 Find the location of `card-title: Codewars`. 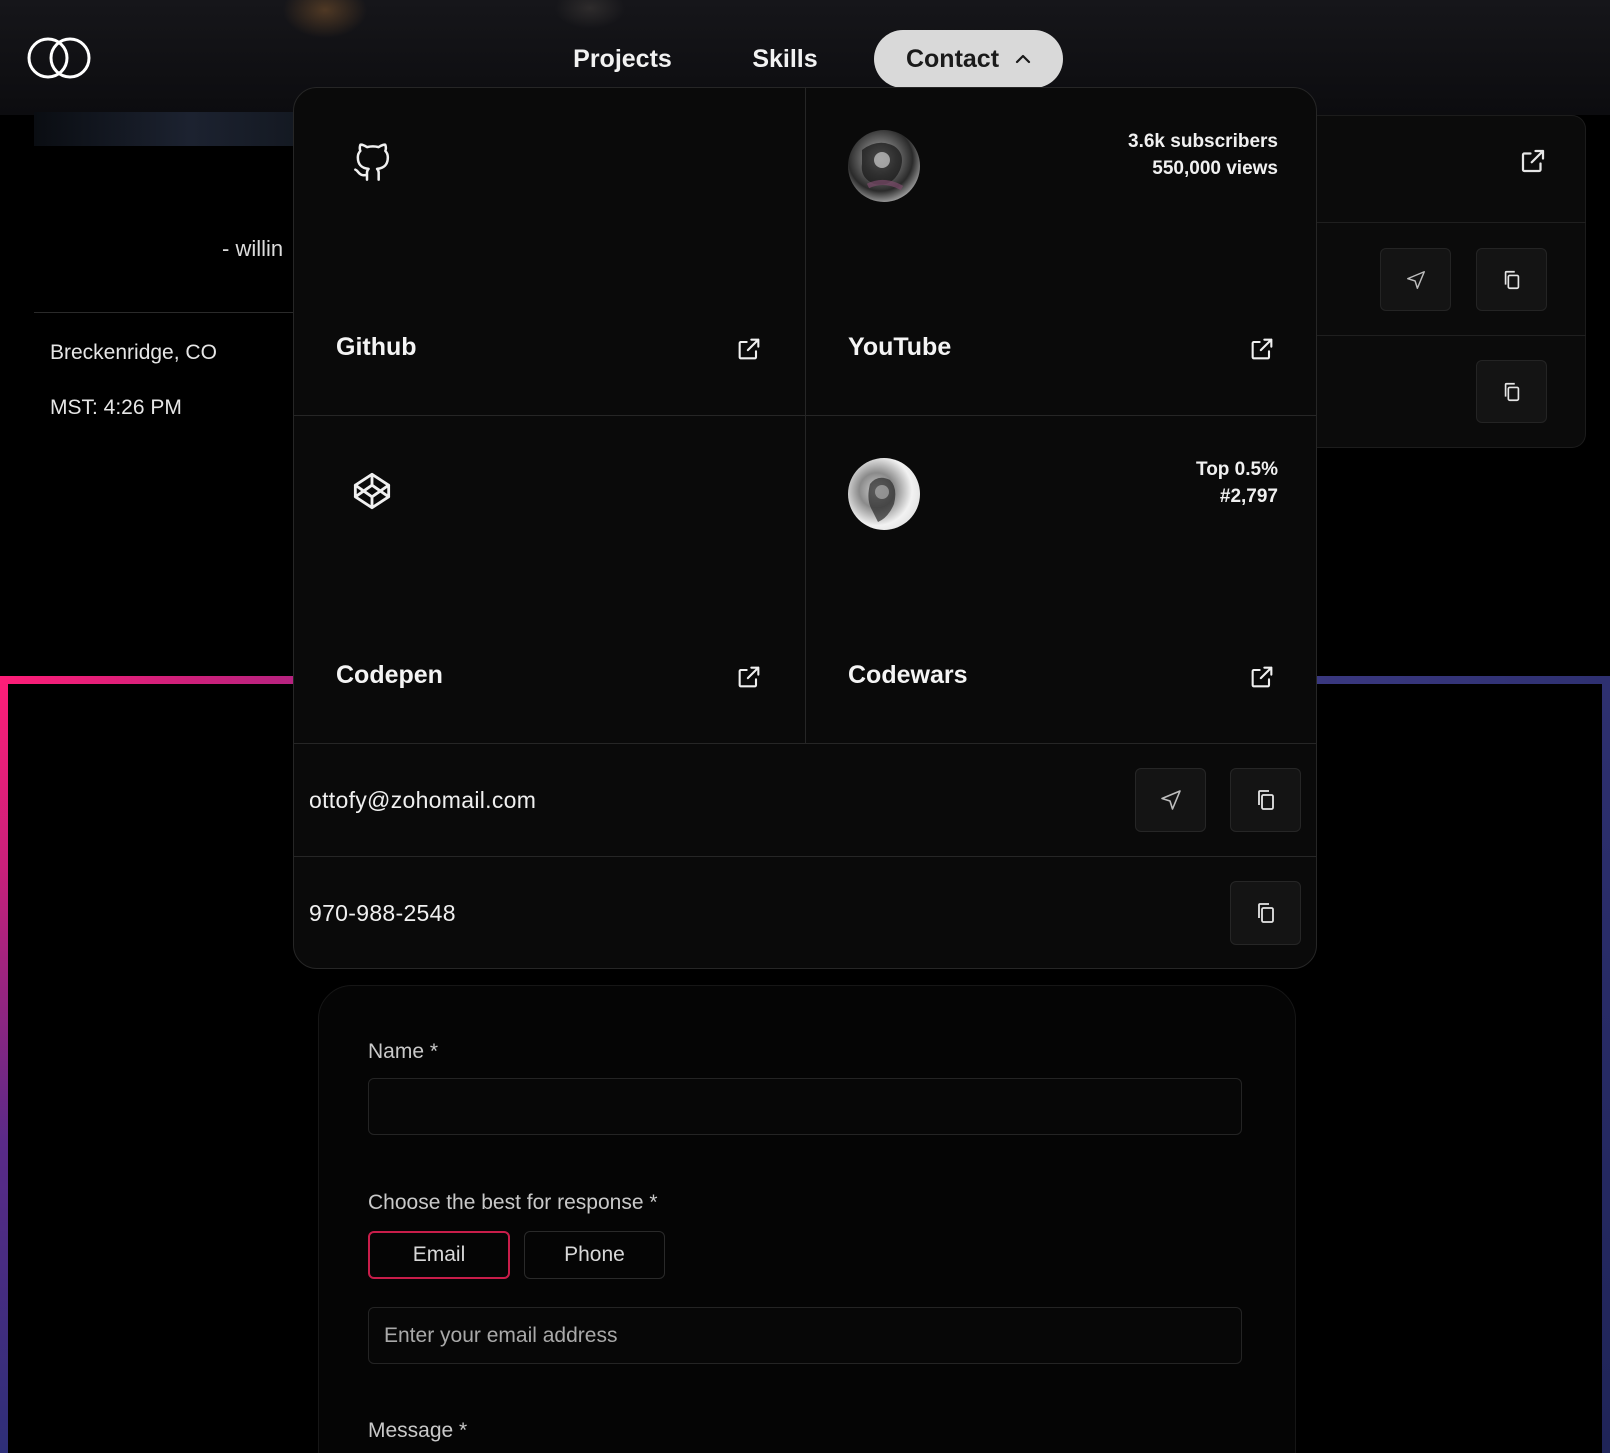

card-title: Codewars is located at coordinates (908, 675).